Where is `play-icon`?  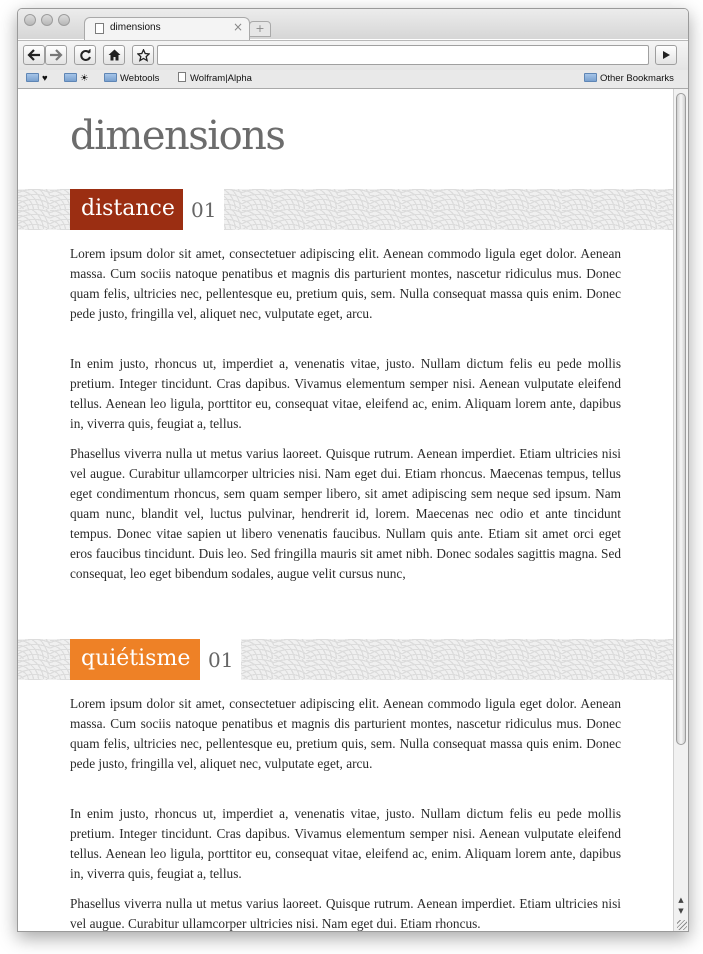
play-icon is located at coordinates (666, 55).